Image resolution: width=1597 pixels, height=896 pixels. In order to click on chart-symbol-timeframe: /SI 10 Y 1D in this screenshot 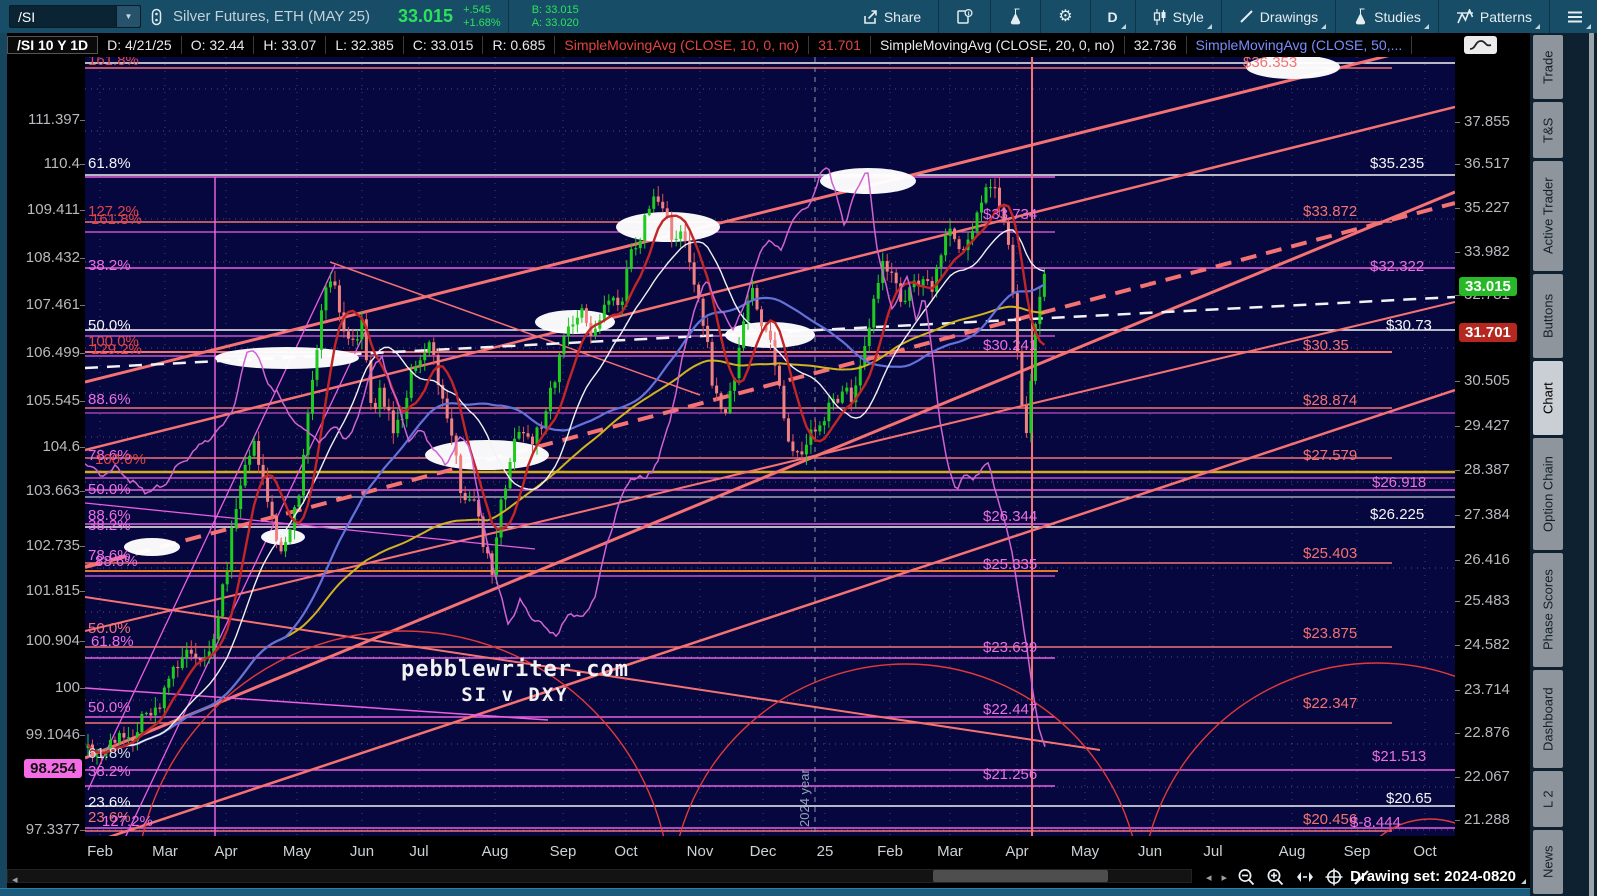, I will do `click(53, 45)`.